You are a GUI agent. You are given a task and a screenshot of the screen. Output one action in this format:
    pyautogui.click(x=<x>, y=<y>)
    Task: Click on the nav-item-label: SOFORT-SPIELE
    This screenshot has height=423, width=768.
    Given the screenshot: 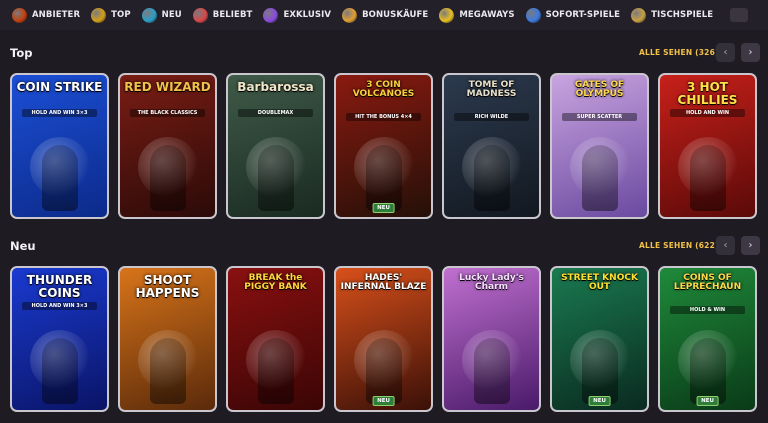 What is the action you would take?
    pyautogui.click(x=583, y=15)
    